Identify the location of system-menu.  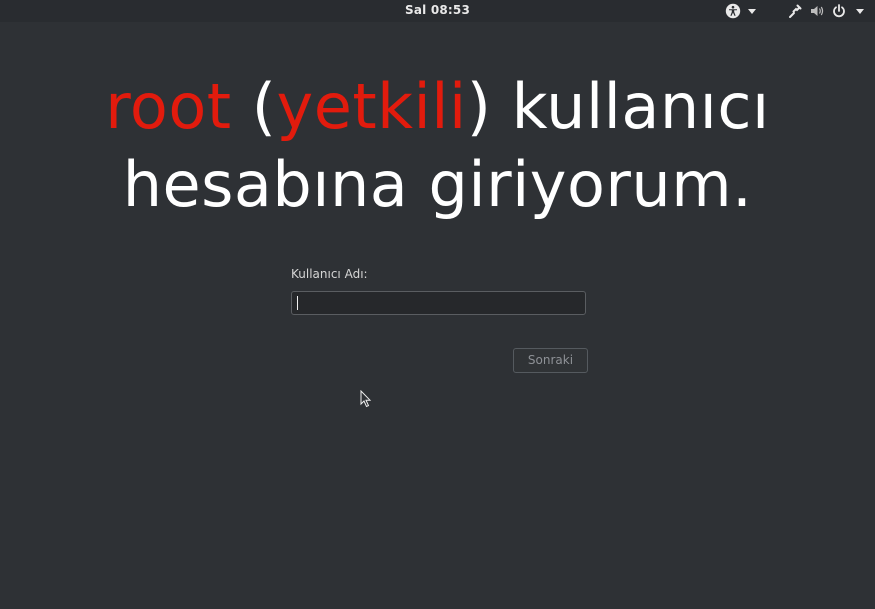
(825, 11).